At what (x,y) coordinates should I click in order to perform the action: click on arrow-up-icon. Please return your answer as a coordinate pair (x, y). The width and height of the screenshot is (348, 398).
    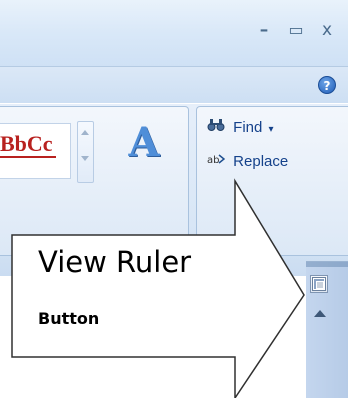
    Looking at the image, I should click on (320, 313).